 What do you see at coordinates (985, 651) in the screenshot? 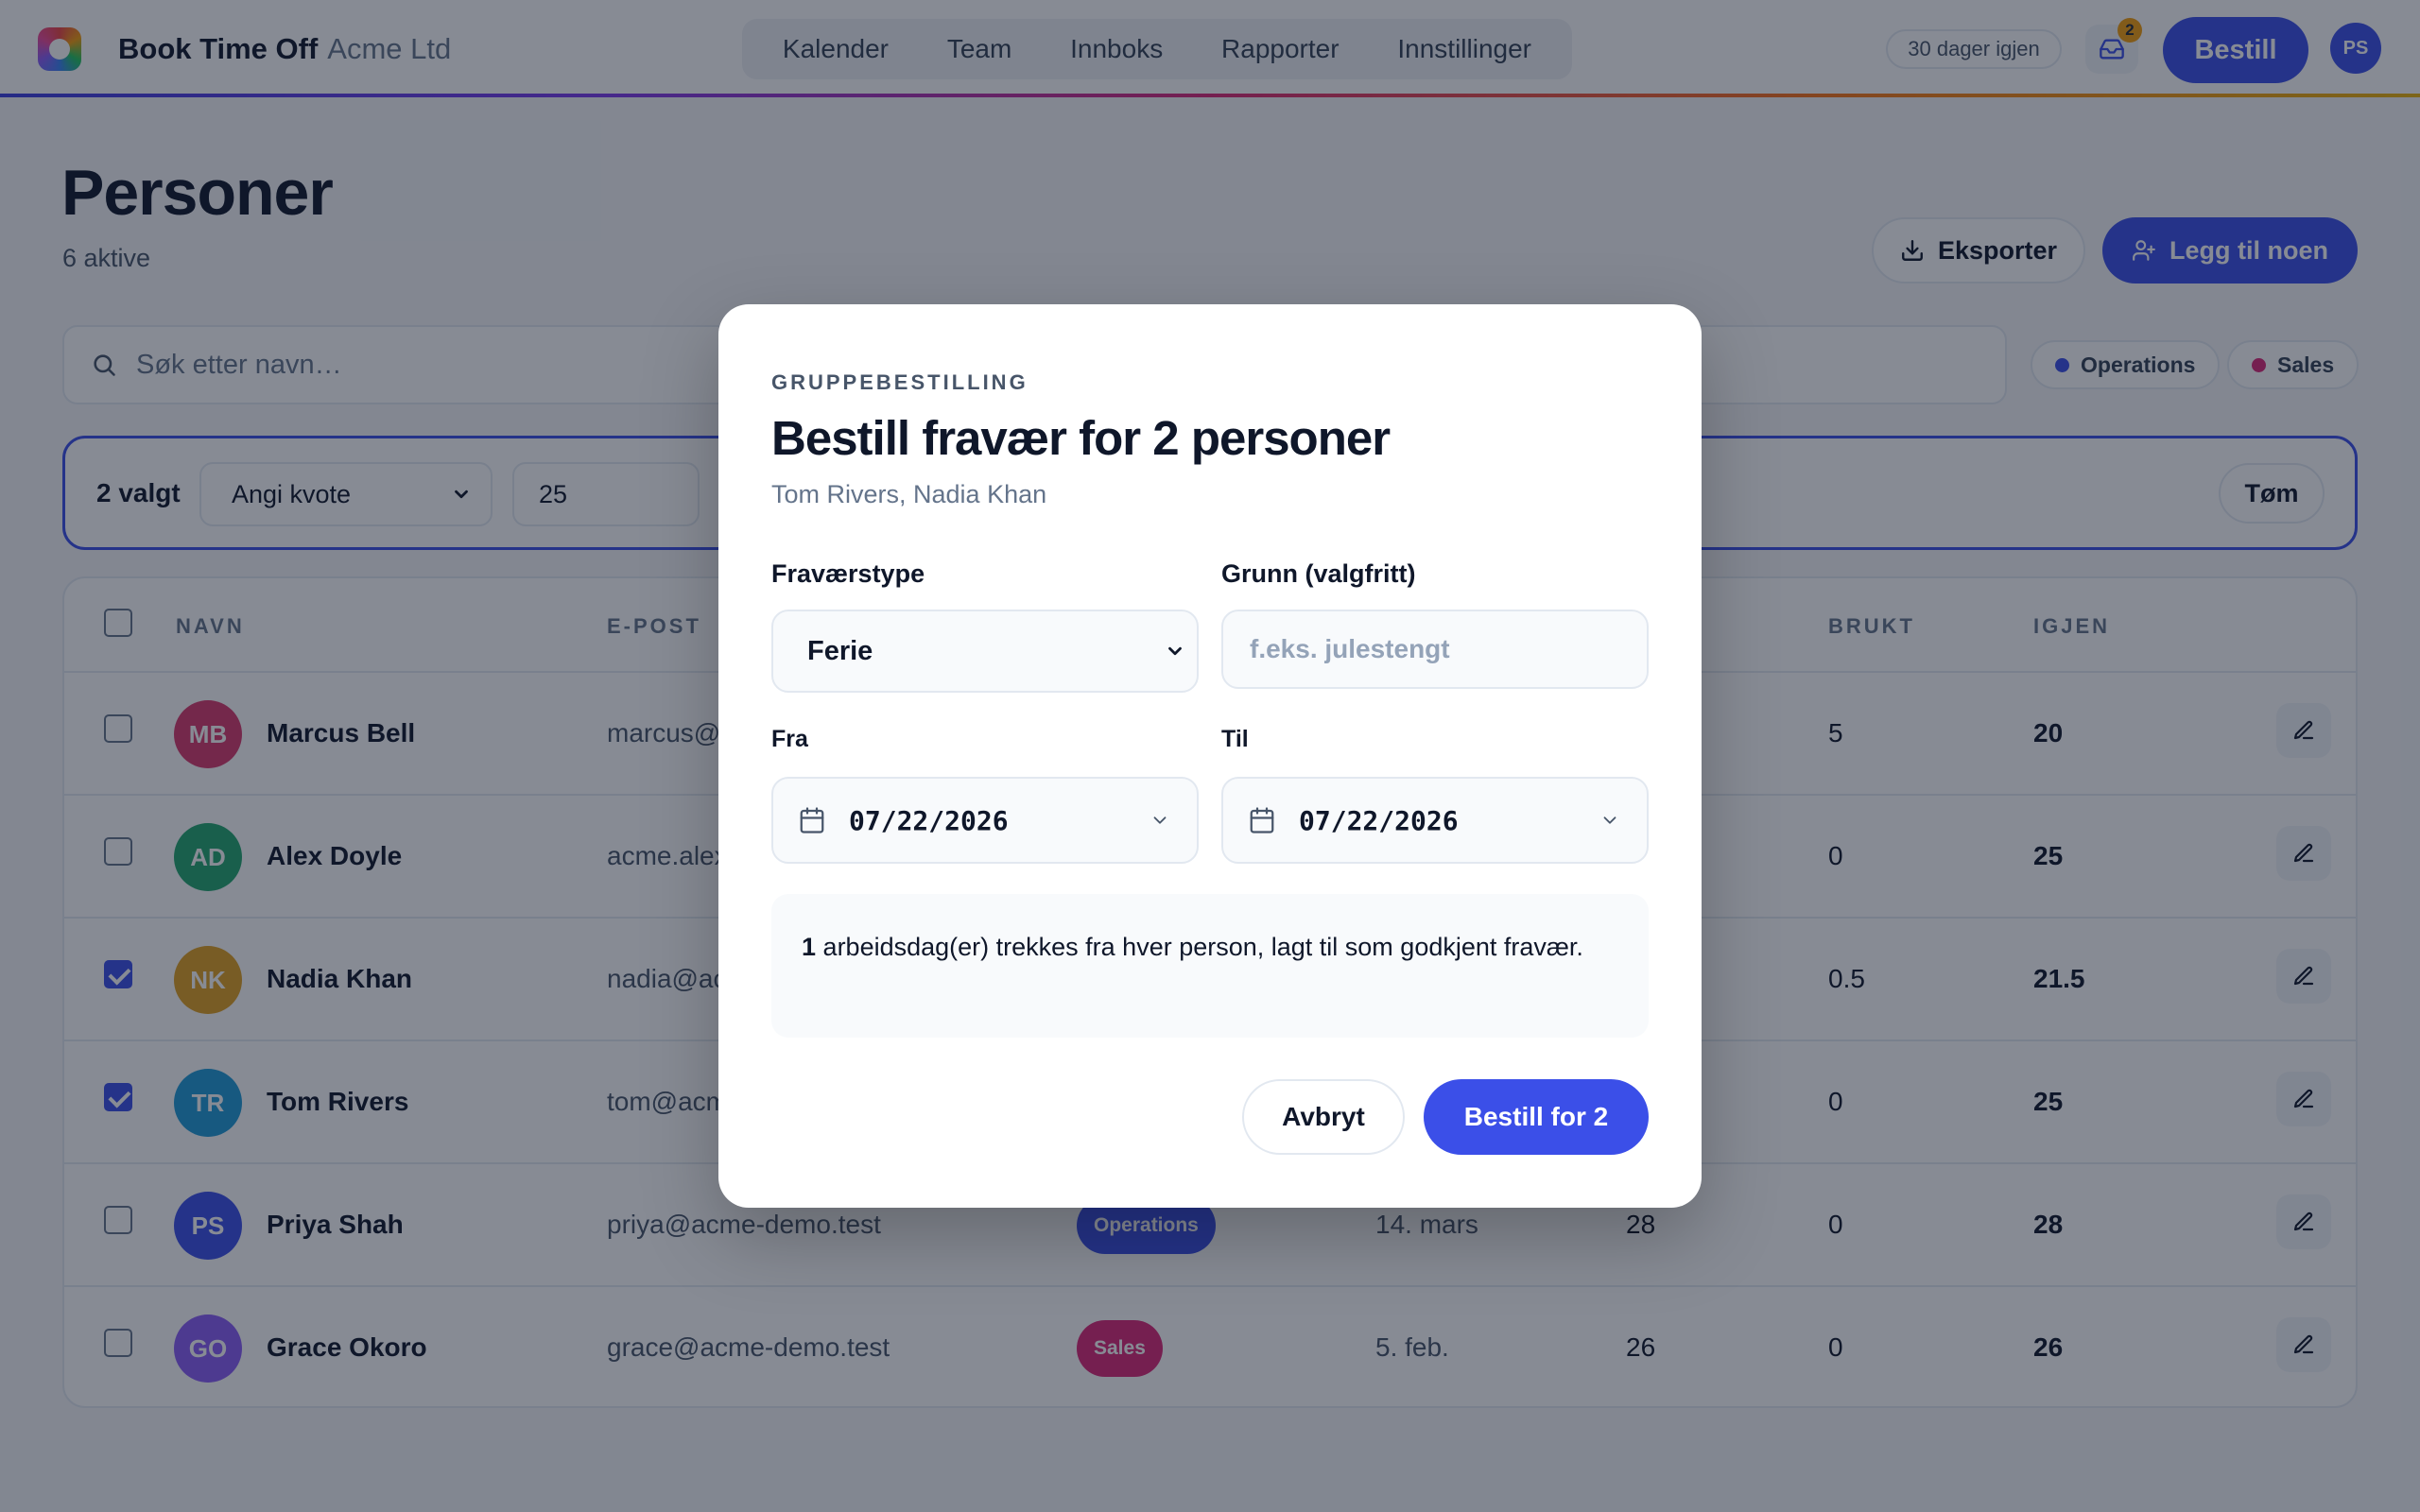
I see `absence-type-select: Ferie` at bounding box center [985, 651].